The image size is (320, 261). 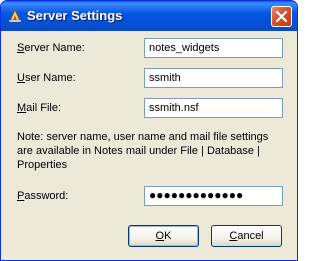 What do you see at coordinates (163, 236) in the screenshot?
I see `ok-button: OK` at bounding box center [163, 236].